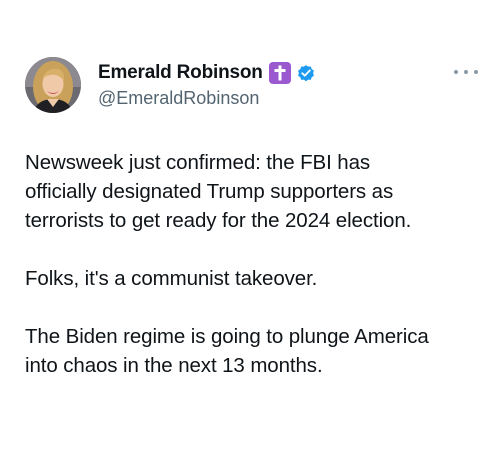  I want to click on author-display-name: Emerald Robinson, so click(180, 73).